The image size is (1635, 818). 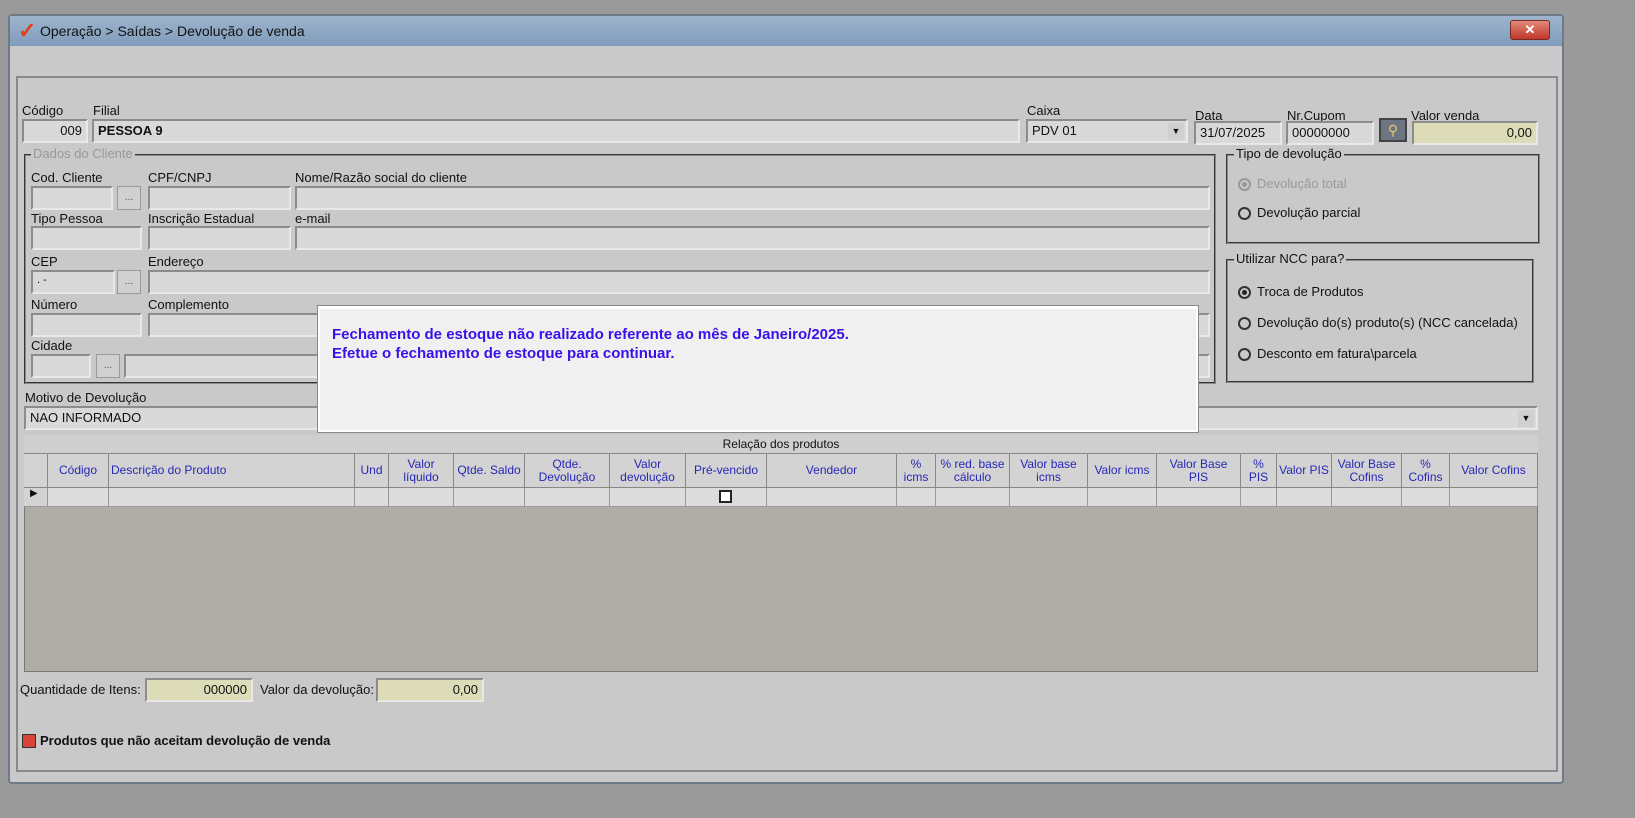 I want to click on column-header: % PIS, so click(x=1259, y=471).